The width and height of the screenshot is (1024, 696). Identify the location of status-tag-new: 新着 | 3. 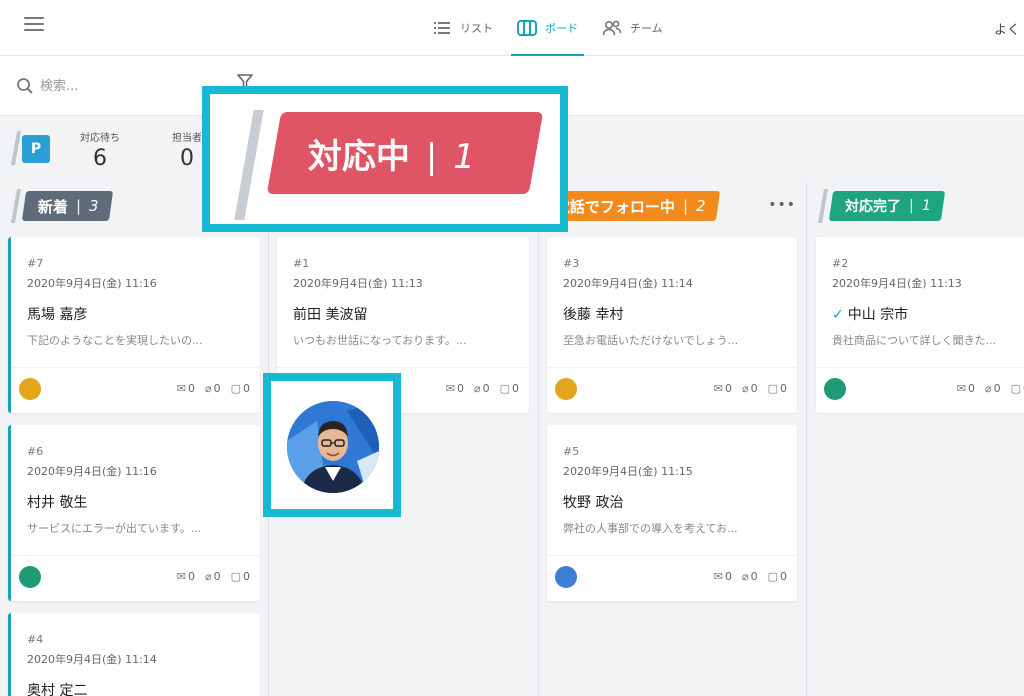
(67, 206).